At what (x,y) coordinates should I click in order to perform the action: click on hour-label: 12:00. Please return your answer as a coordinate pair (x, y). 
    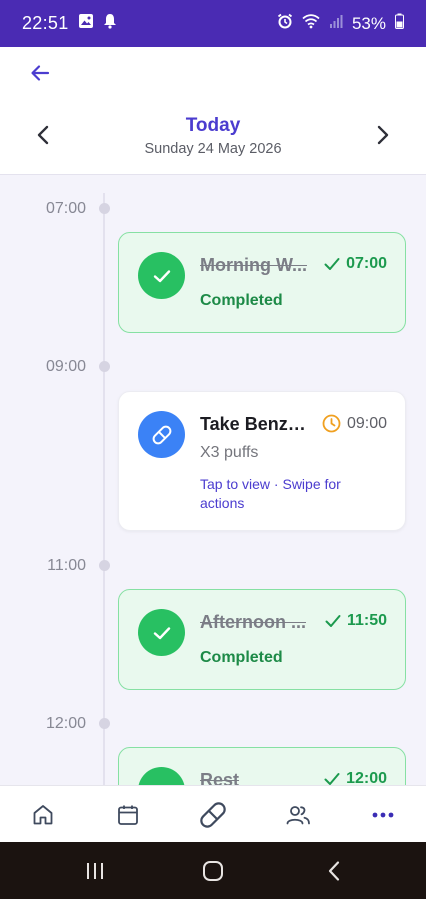
    Looking at the image, I should click on (65, 723).